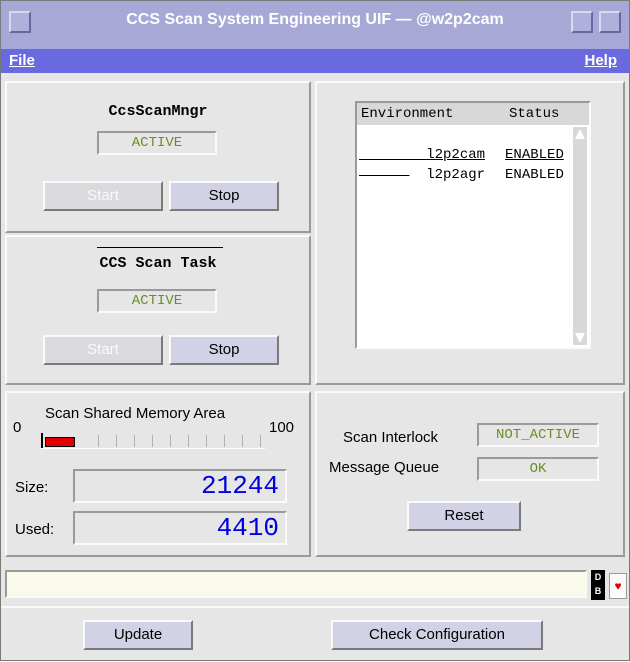  Describe the element at coordinates (407, 114) in the screenshot. I see `environment-column-header: Environment` at that location.